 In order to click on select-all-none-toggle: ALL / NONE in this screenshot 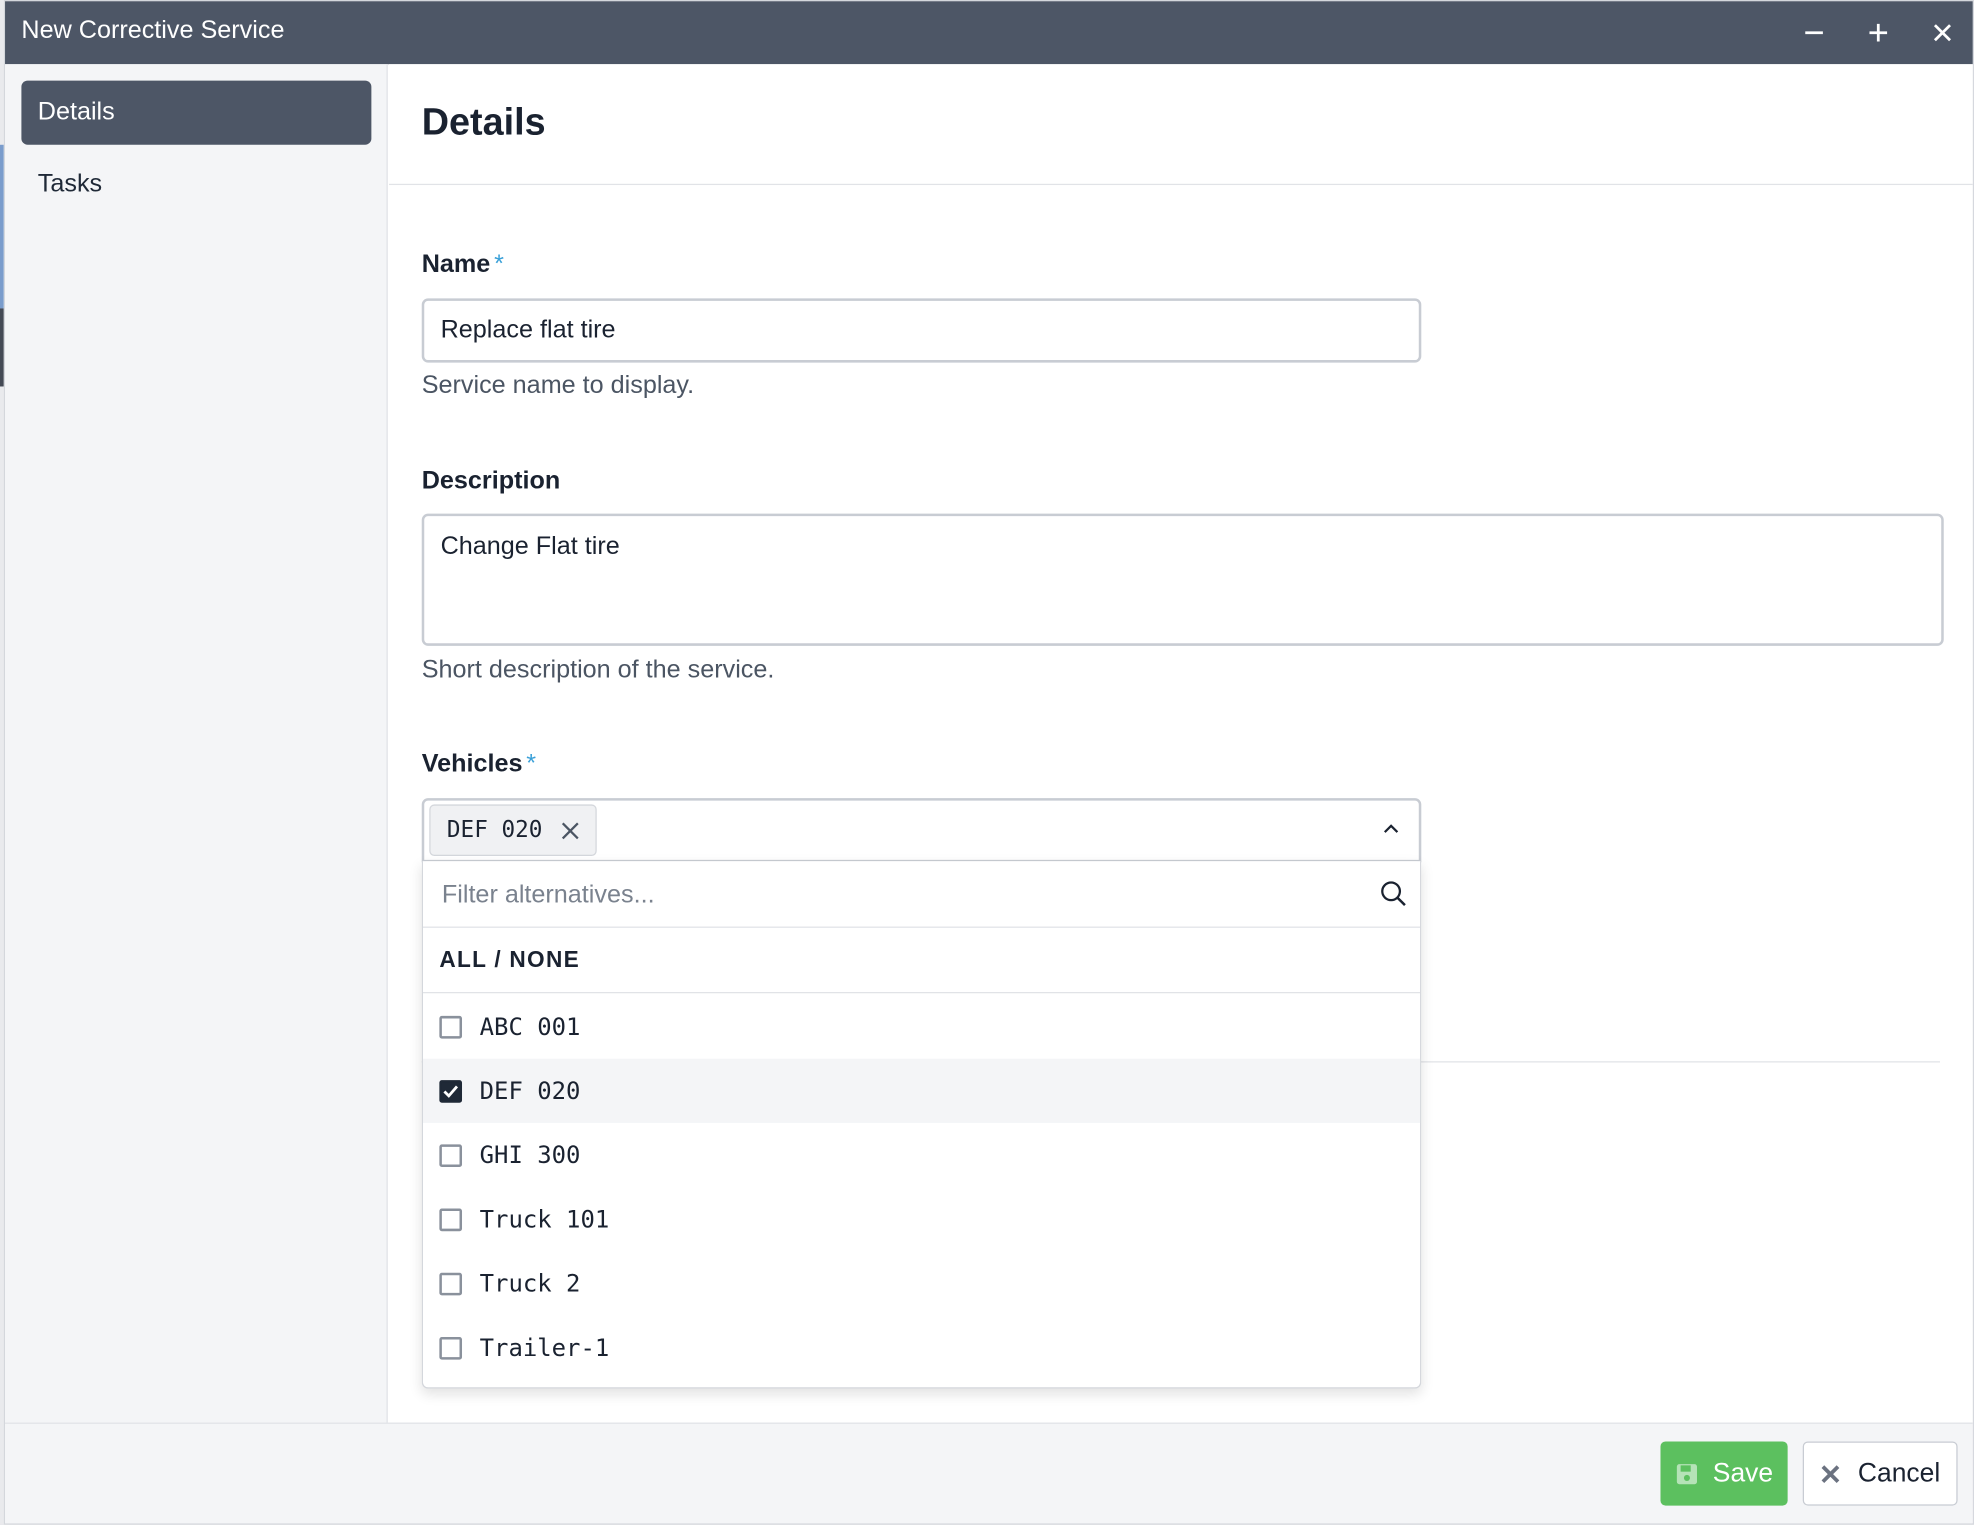, I will do `click(921, 961)`.